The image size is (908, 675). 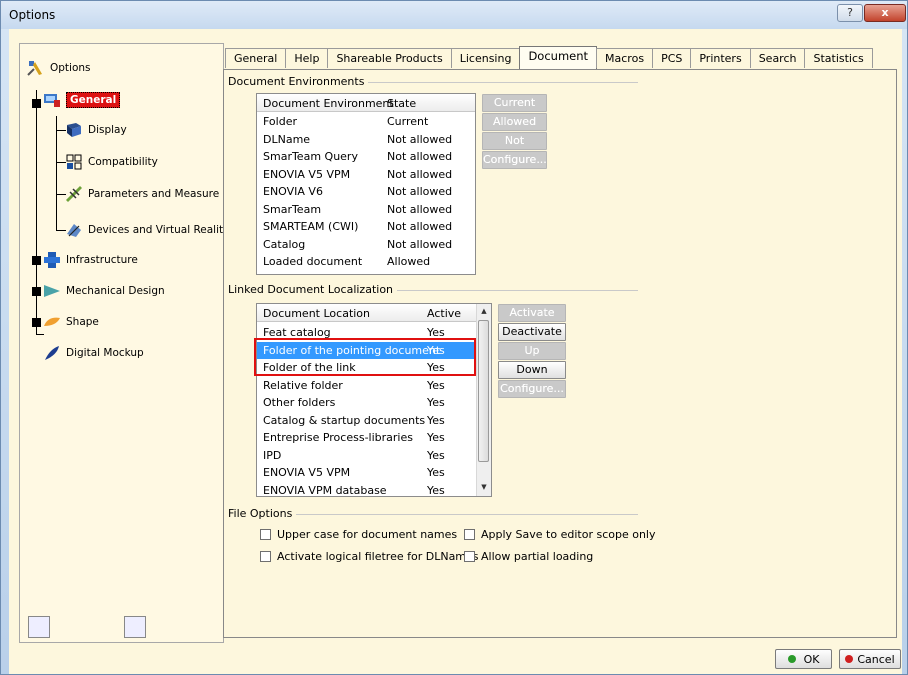 What do you see at coordinates (366, 437) in the screenshot?
I see `list-item: Entreprise Process-libraries Yes` at bounding box center [366, 437].